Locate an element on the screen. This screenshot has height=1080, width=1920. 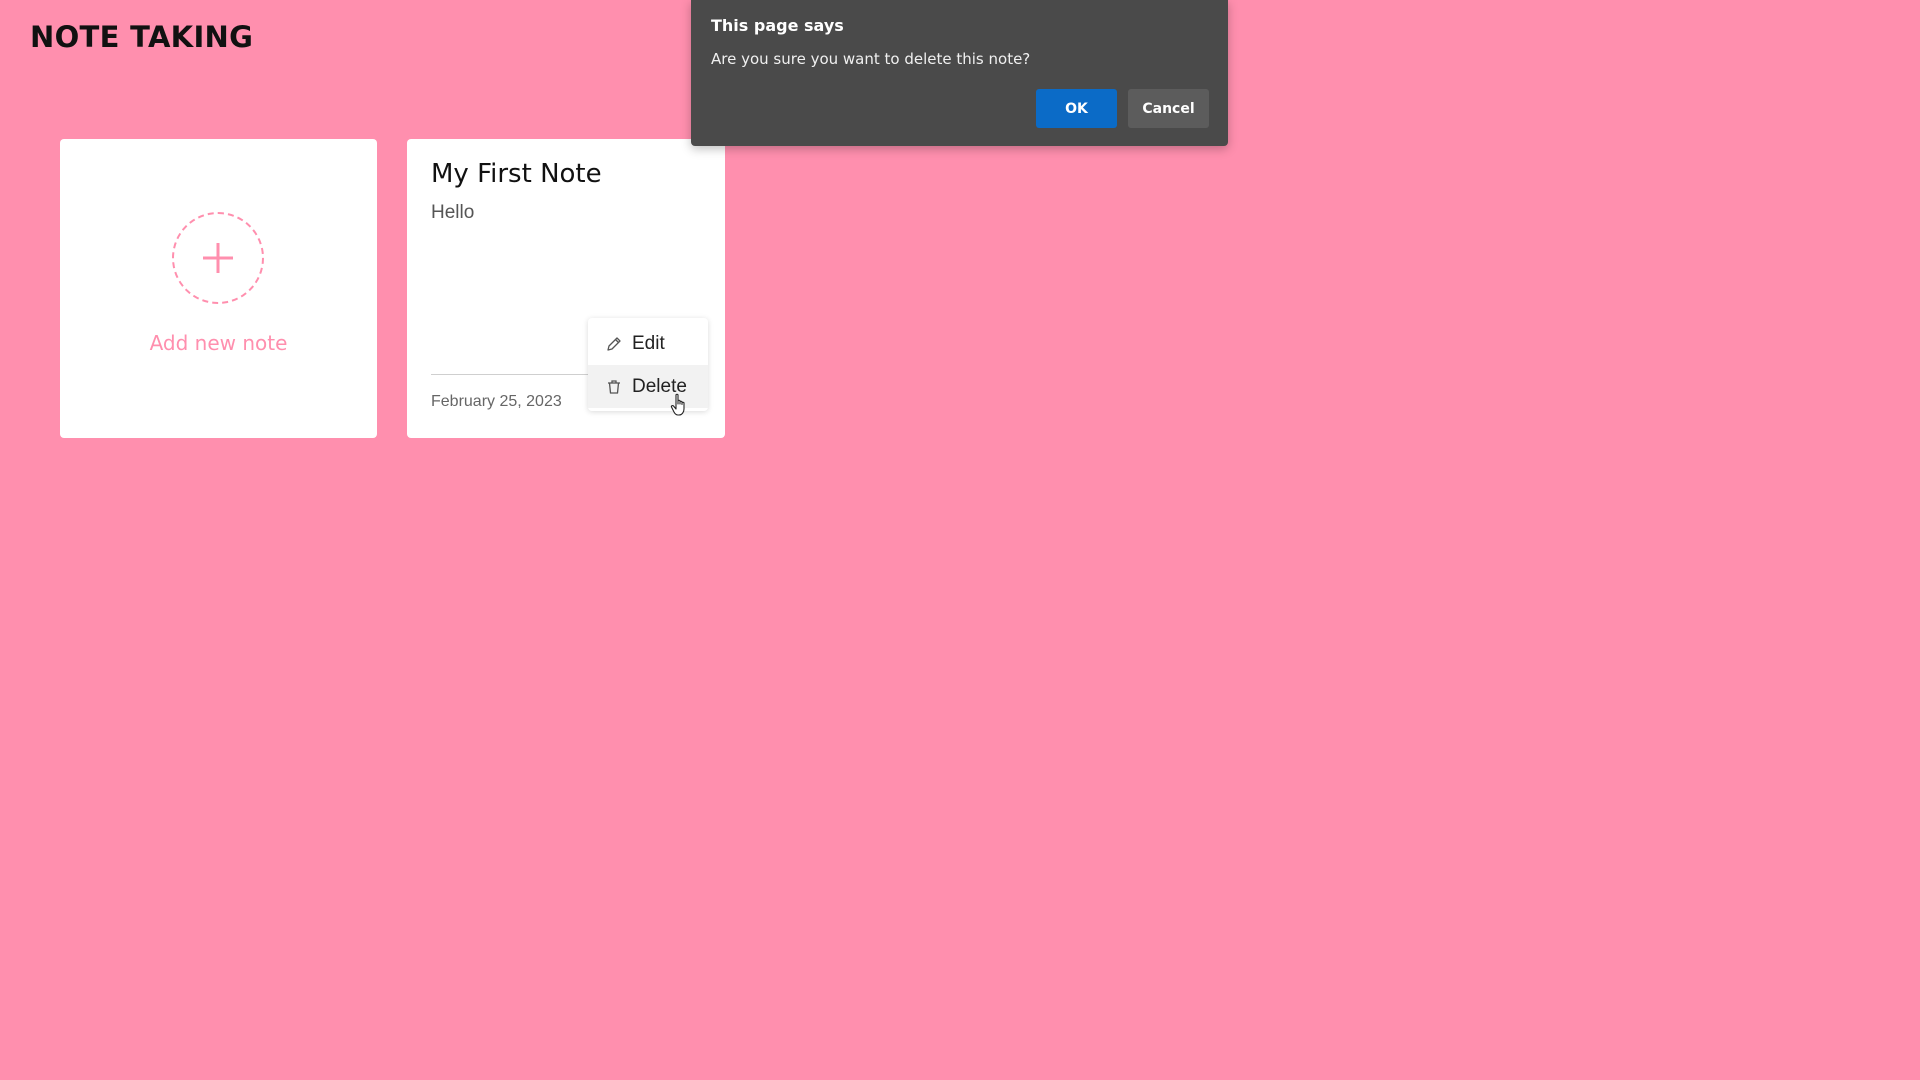
add-note-card: Add new note is located at coordinates (218, 288).